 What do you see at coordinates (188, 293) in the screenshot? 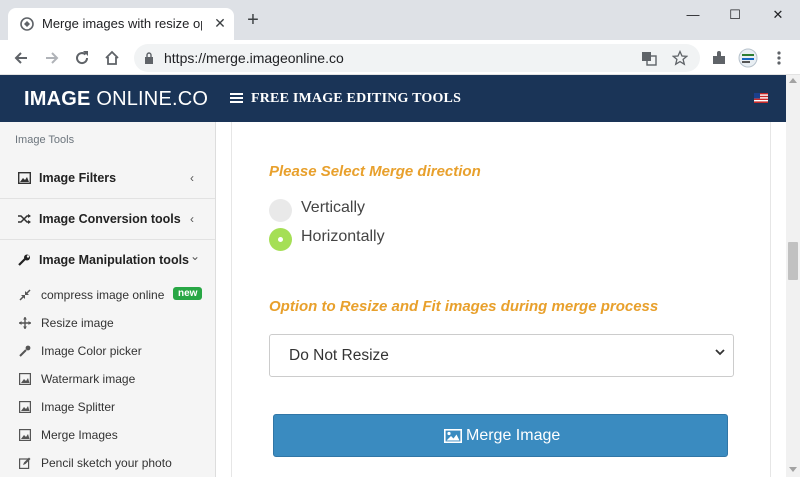
I see `new-badge: new` at bounding box center [188, 293].